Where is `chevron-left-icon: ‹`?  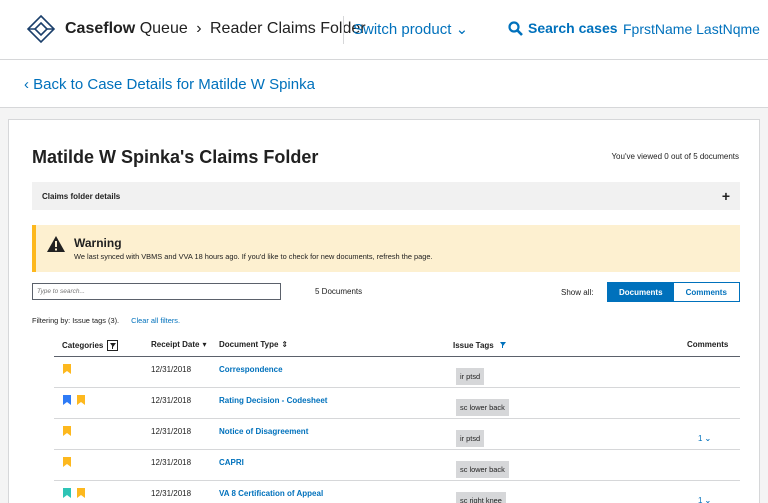 chevron-left-icon: ‹ is located at coordinates (26, 84).